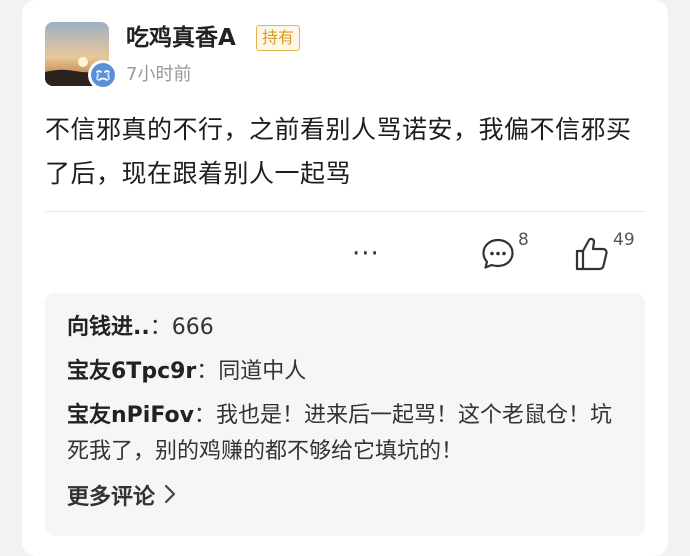  I want to click on holding-badge: 持有, so click(278, 38).